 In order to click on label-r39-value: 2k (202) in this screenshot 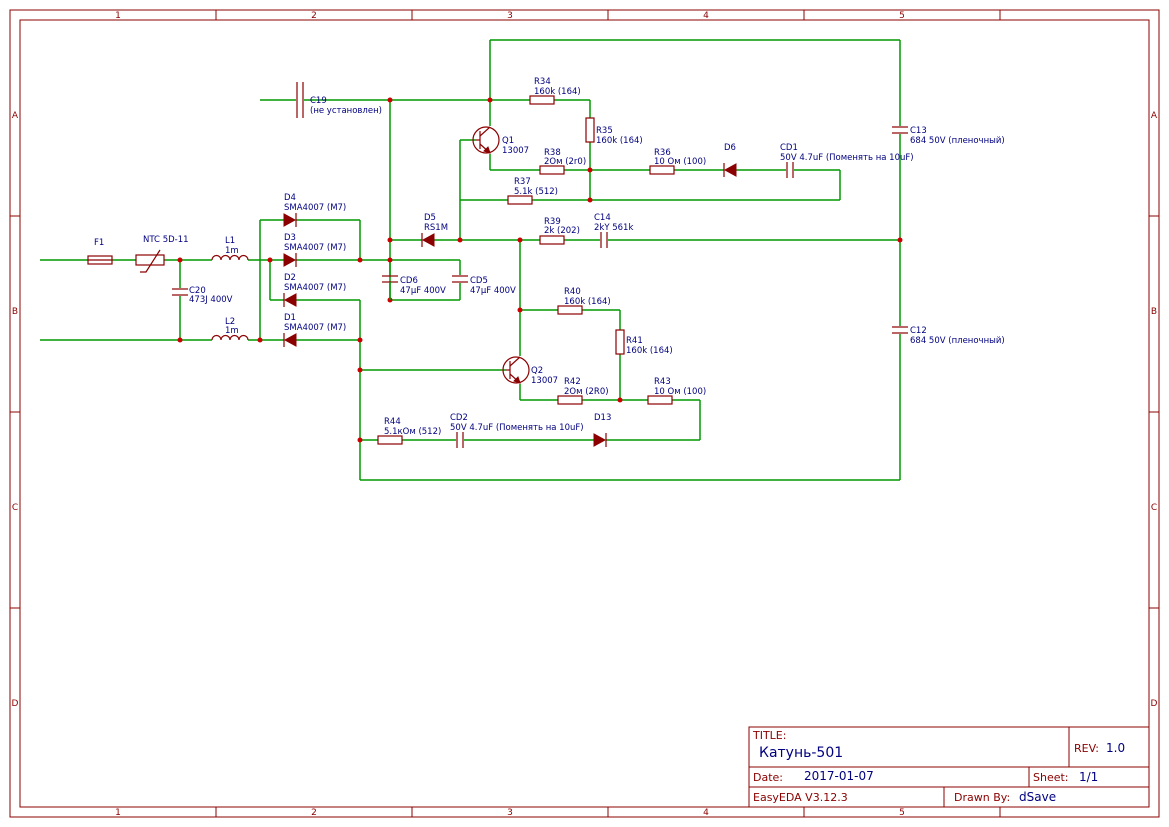, I will do `click(562, 231)`.